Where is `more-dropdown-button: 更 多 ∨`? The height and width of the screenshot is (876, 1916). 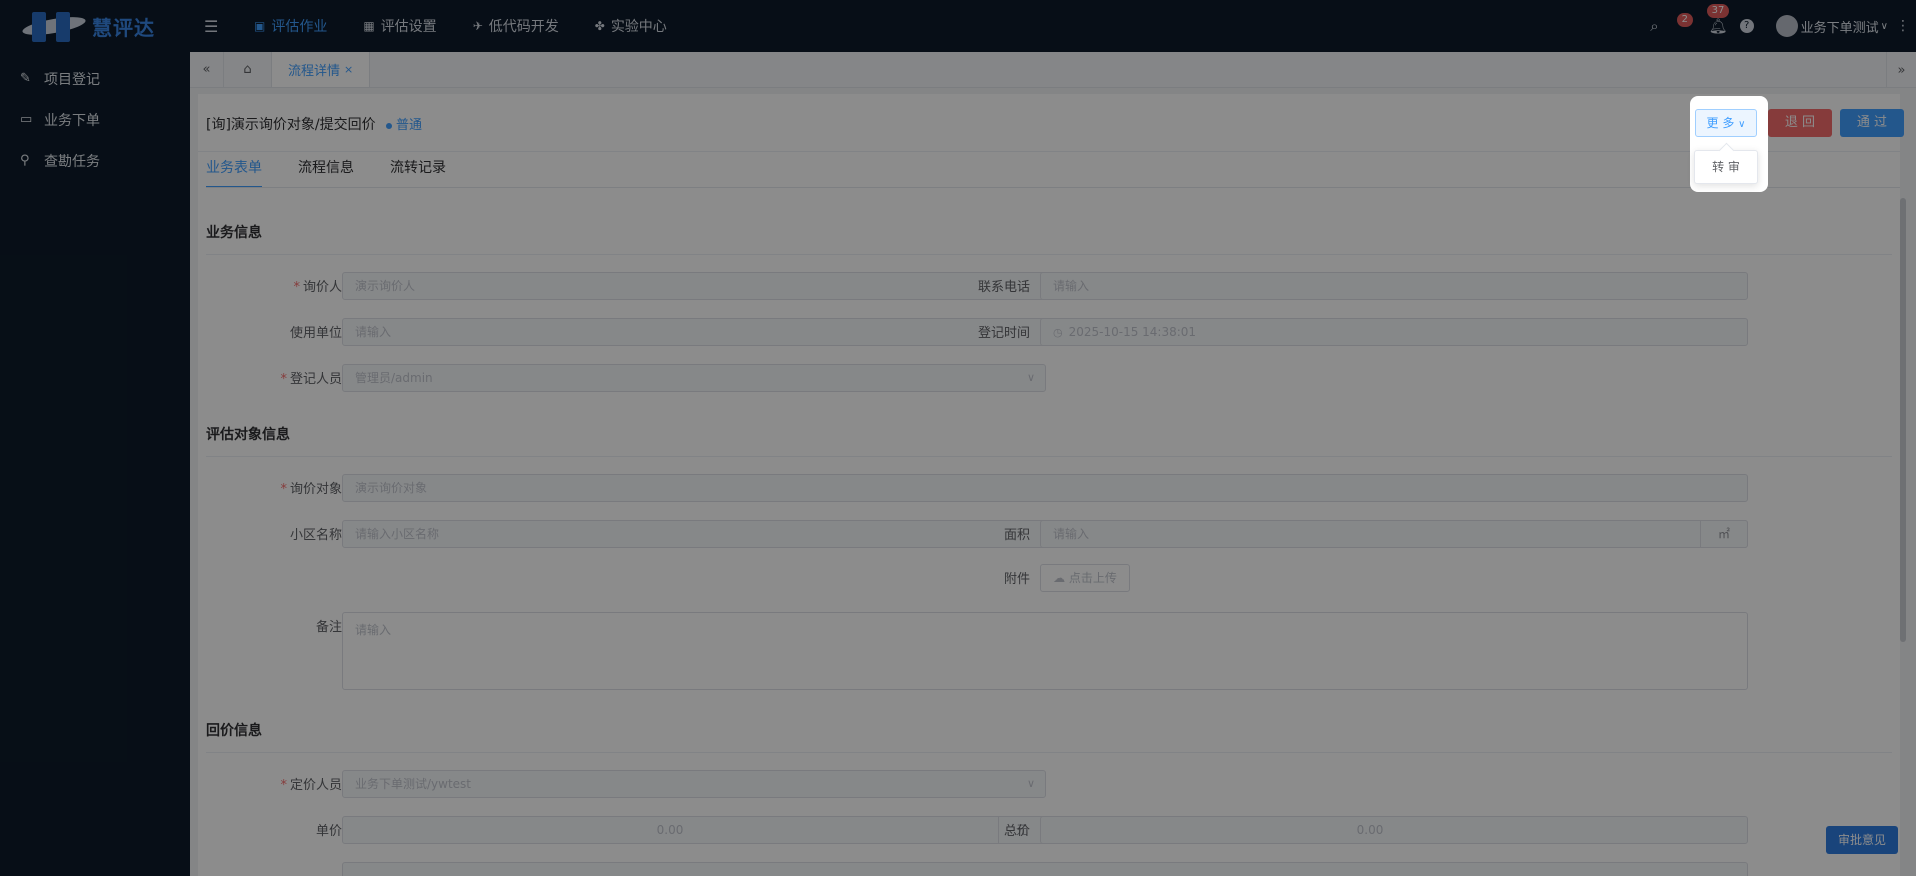
more-dropdown-button: 更 多 ∨ is located at coordinates (1726, 123).